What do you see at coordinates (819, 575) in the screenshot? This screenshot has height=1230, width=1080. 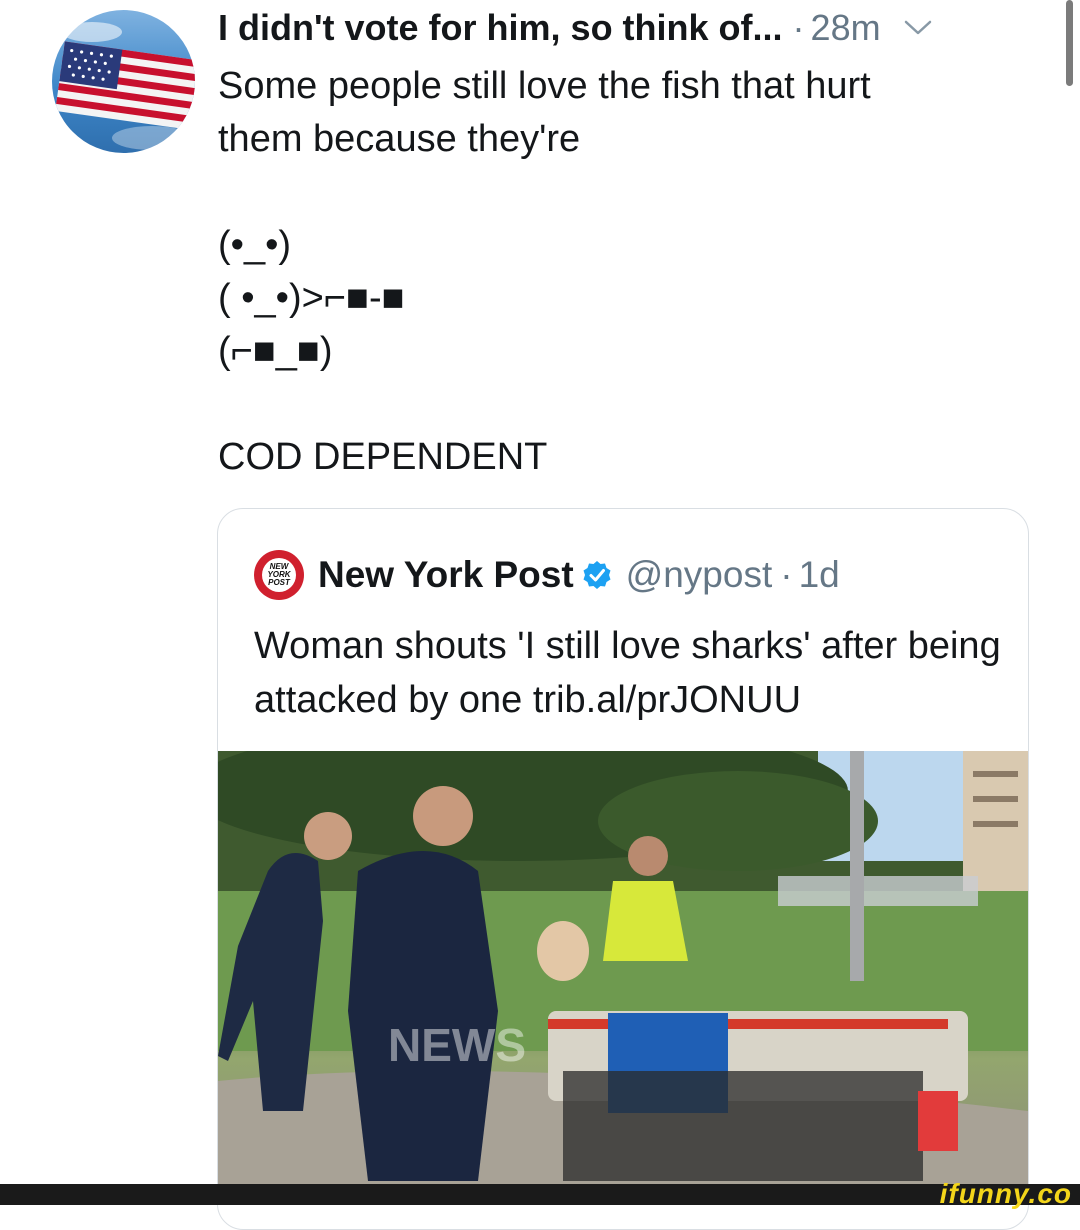 I see `quoted-timestamp: 1d` at bounding box center [819, 575].